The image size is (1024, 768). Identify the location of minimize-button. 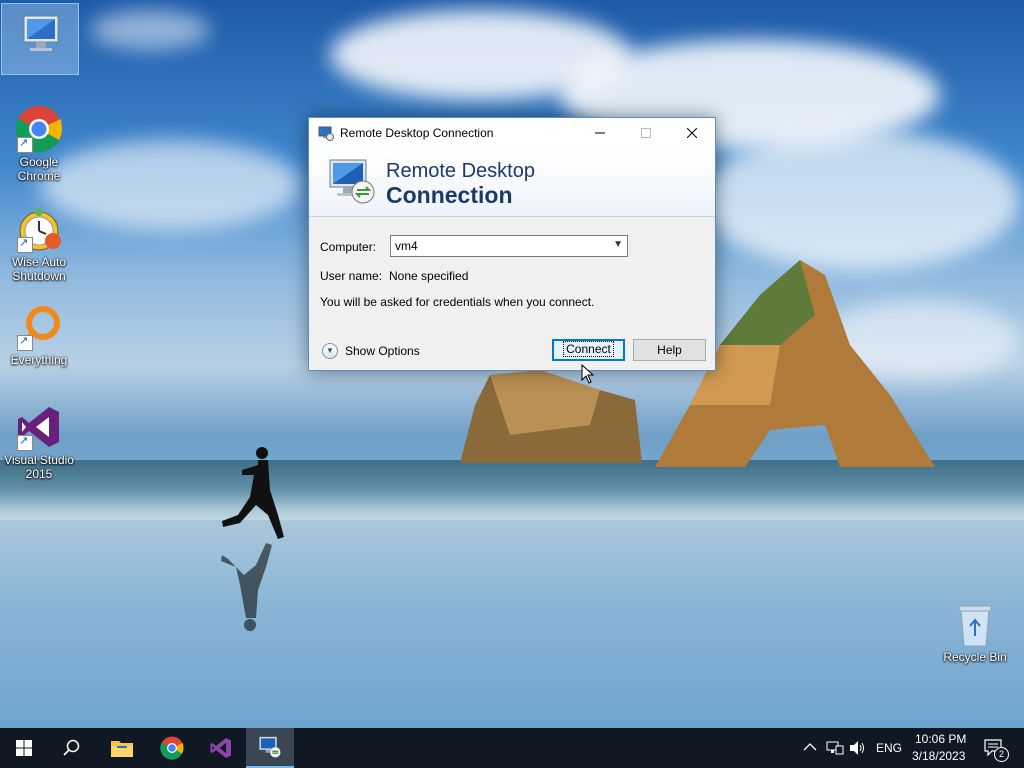
(600, 133).